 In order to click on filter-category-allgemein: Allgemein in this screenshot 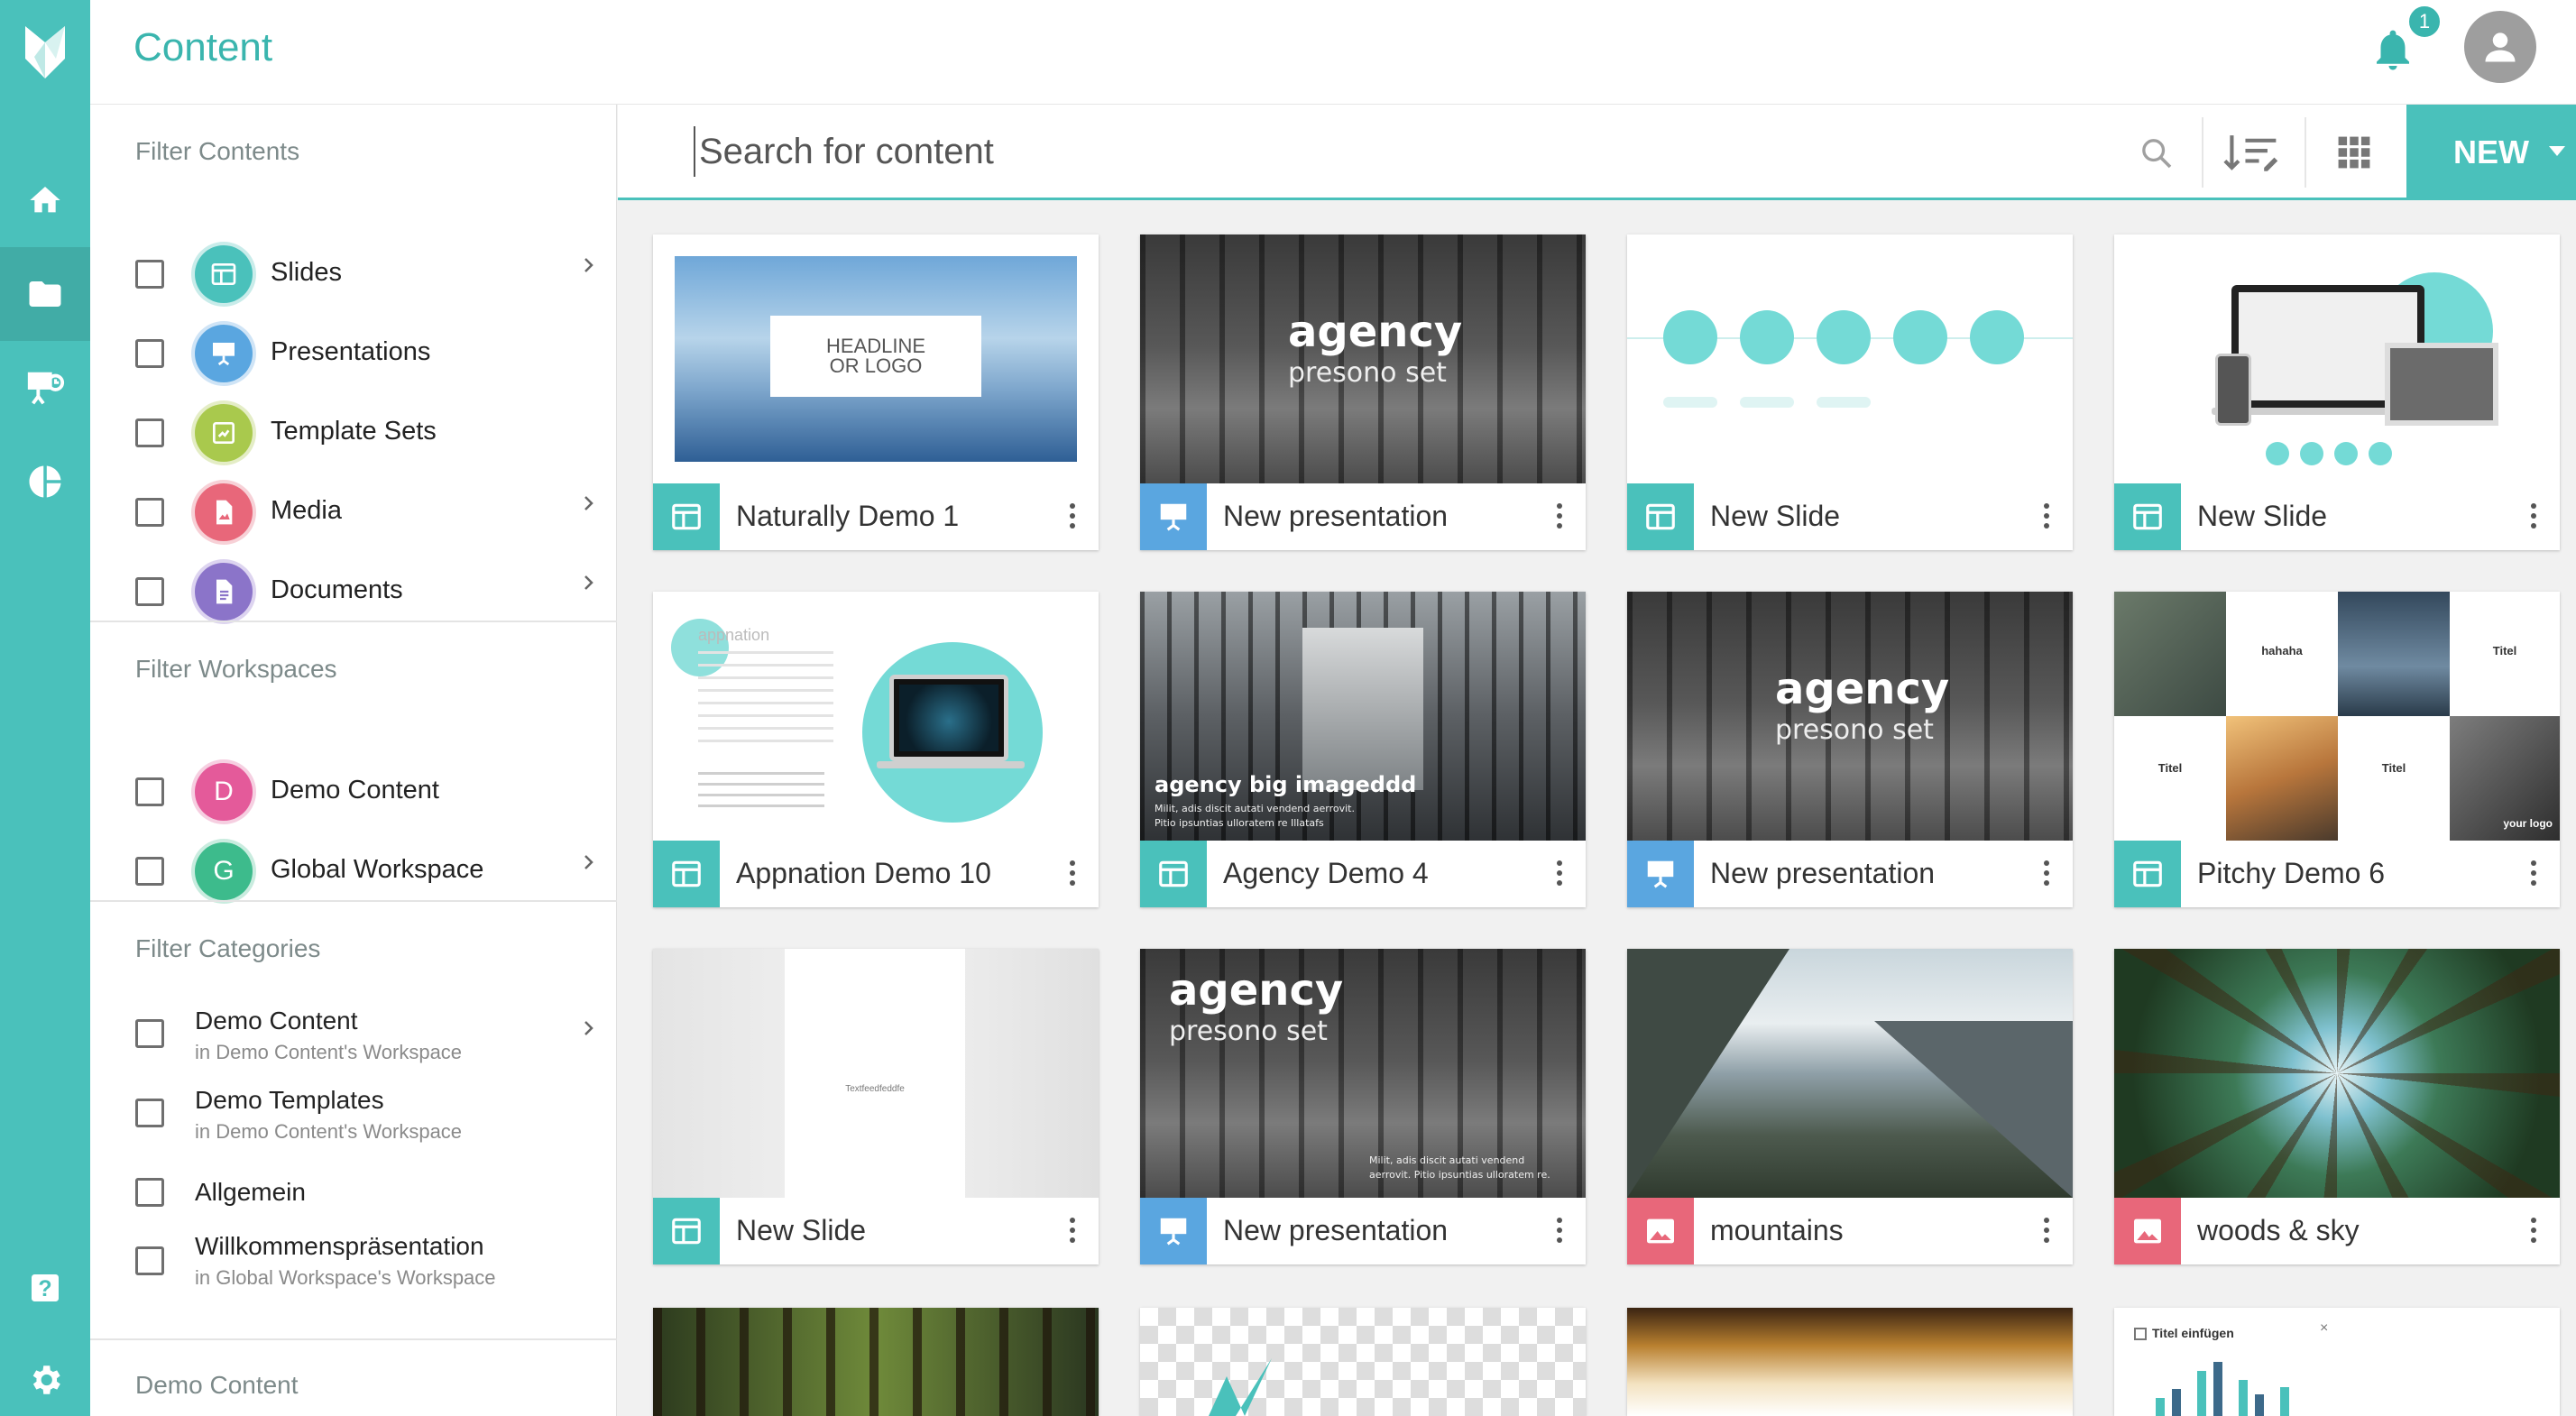, I will do `click(369, 1201)`.